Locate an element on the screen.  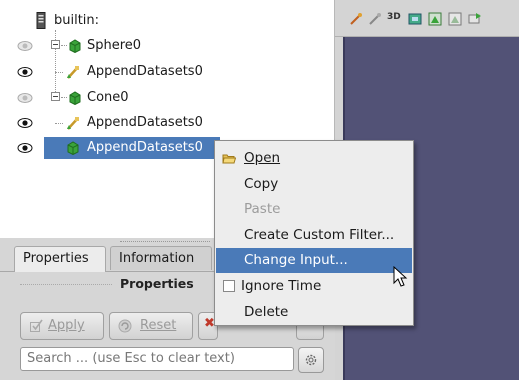
menu-label: Ignore Time is located at coordinates (281, 286).